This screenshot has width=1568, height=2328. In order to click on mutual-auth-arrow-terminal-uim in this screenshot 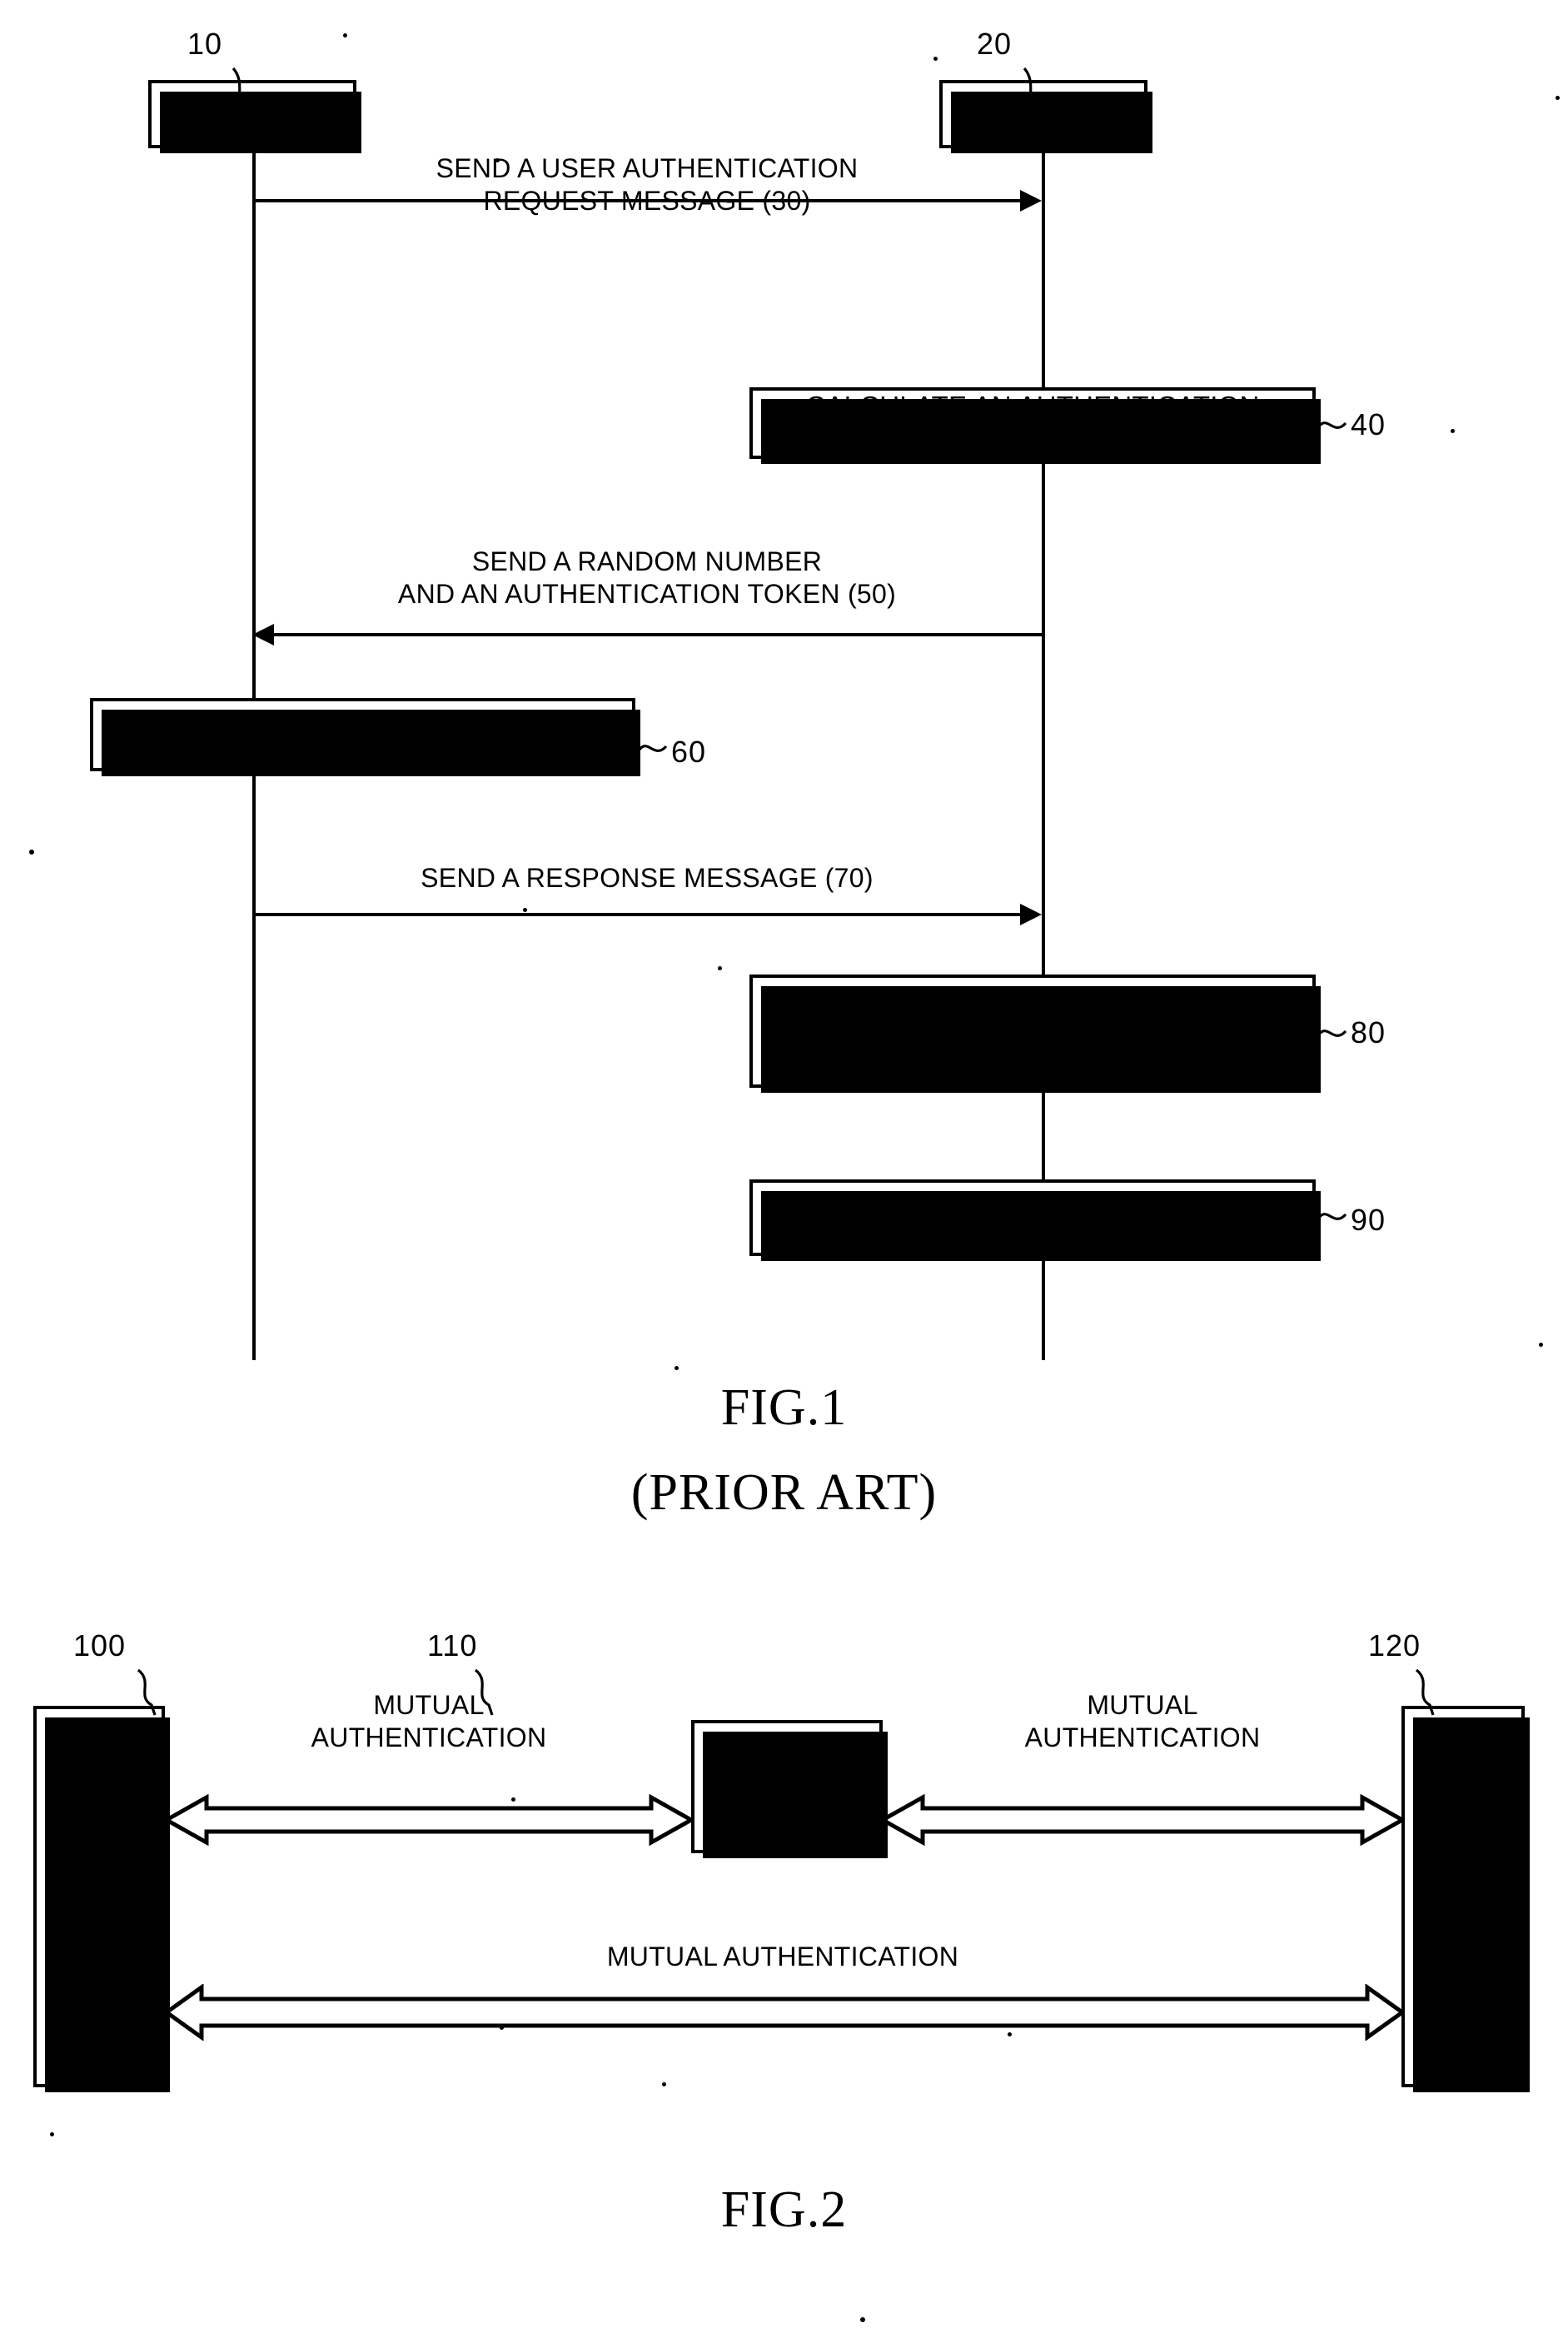, I will do `click(1143, 1820)`.